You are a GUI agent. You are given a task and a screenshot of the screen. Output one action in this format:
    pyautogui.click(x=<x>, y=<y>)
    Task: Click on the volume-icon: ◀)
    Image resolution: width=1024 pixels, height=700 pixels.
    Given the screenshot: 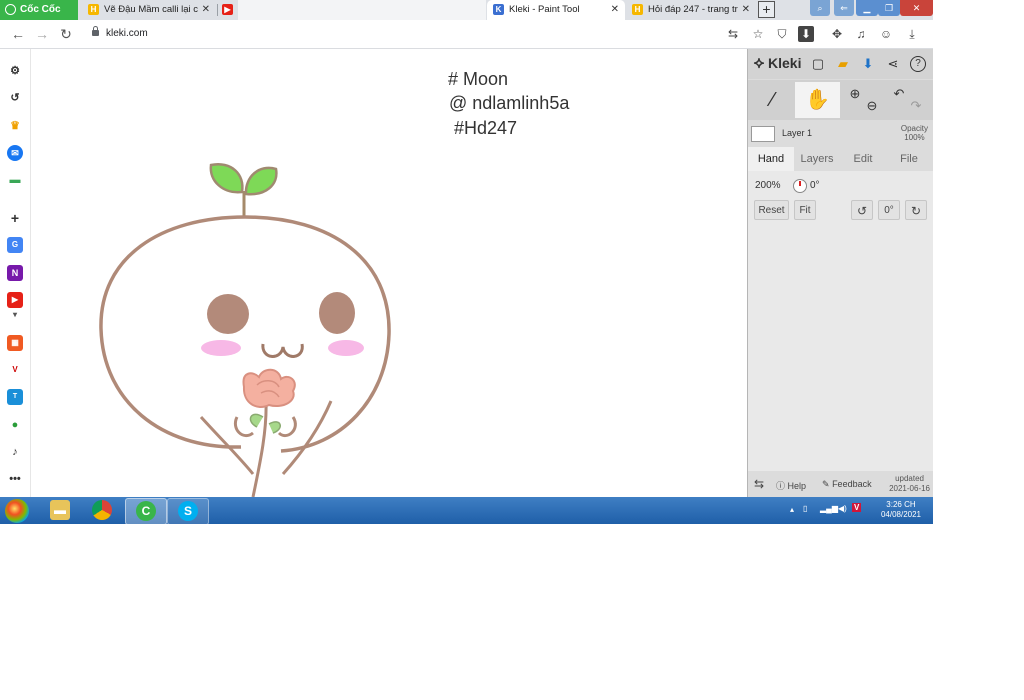 What is the action you would take?
    pyautogui.click(x=842, y=508)
    